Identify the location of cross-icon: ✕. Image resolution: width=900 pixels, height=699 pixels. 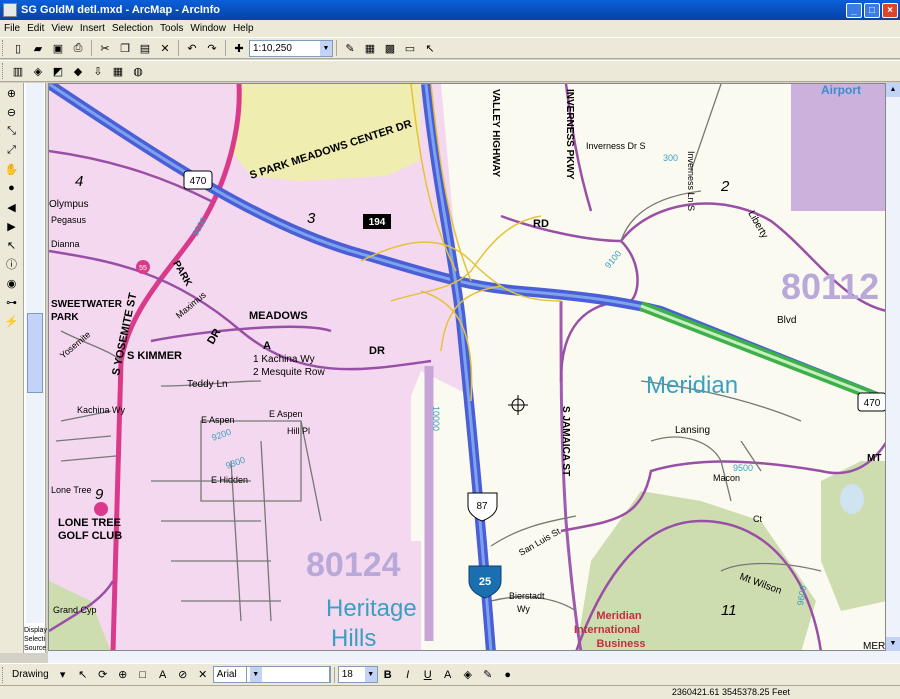
(203, 675).